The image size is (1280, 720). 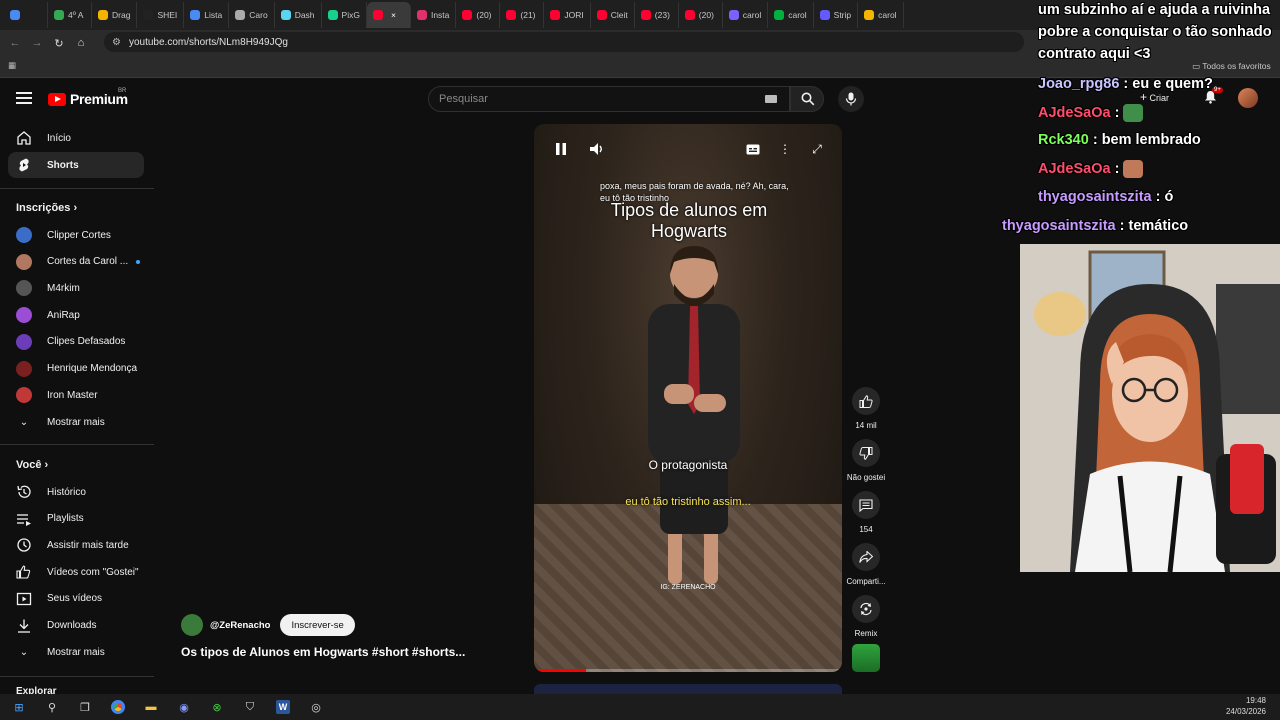 What do you see at coordinates (167, 15) in the screenshot?
I see `tab-label: SHEI` at bounding box center [167, 15].